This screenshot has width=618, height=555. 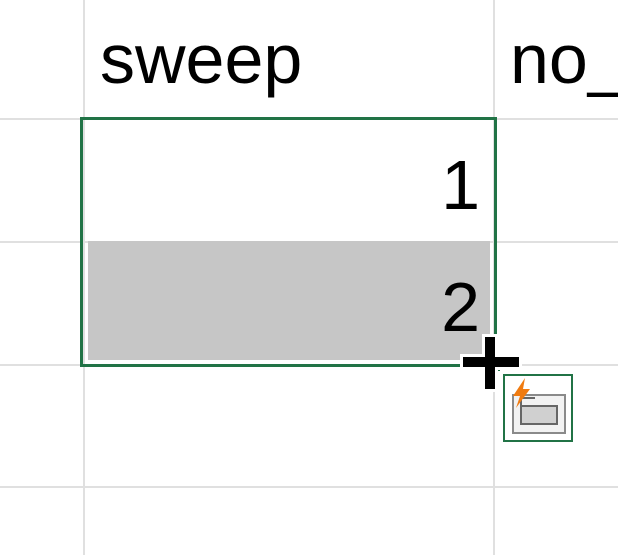 I want to click on cell-a4, so click(x=41, y=426).